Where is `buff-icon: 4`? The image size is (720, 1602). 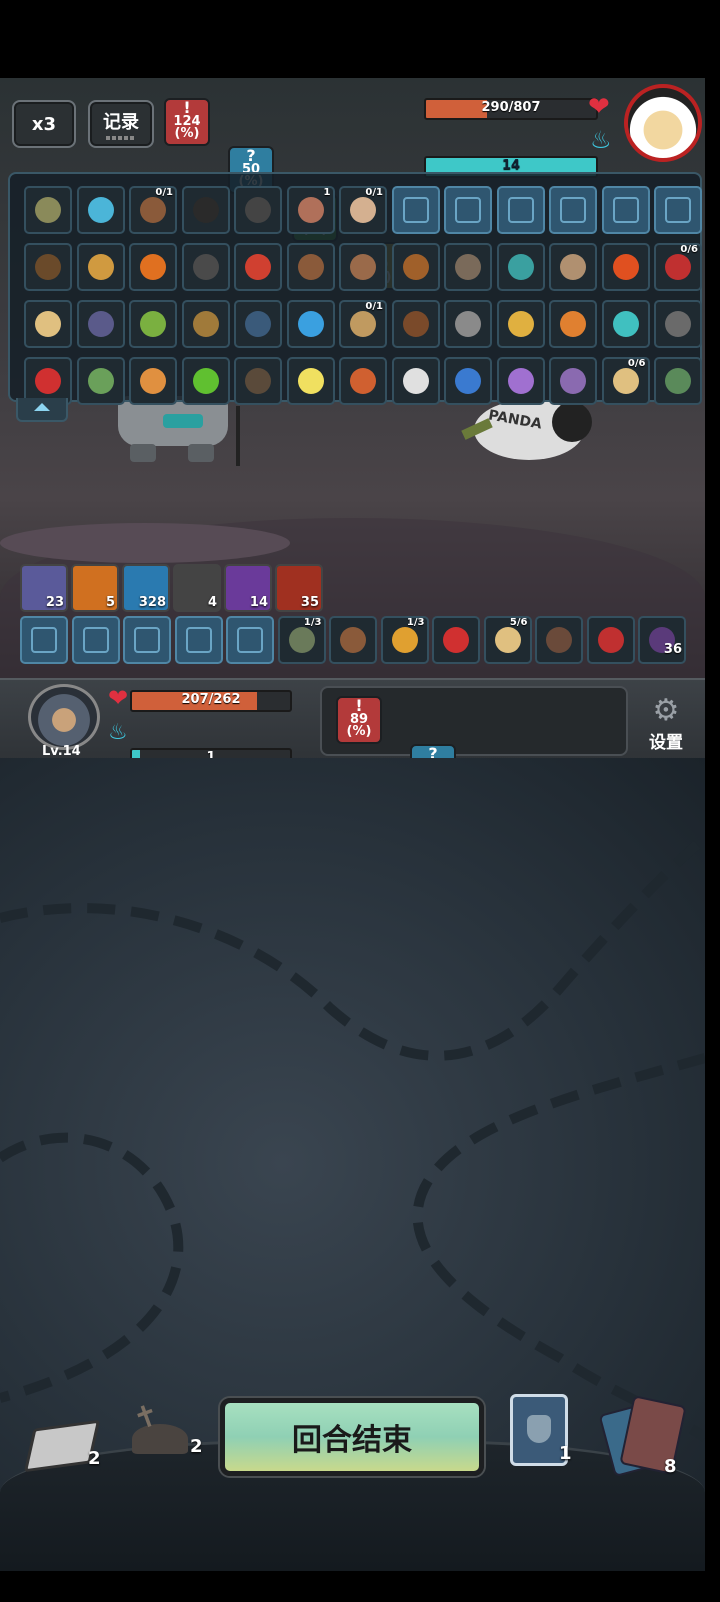 buff-icon: 4 is located at coordinates (197, 588).